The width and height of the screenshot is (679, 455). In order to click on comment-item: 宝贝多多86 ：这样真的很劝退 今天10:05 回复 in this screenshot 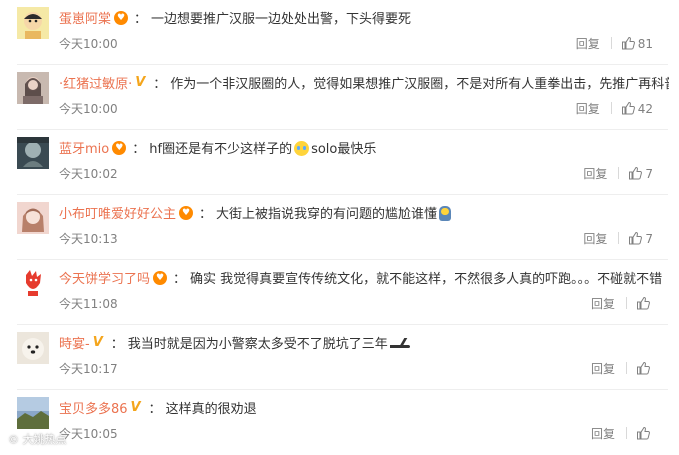, I will do `click(339, 422)`.